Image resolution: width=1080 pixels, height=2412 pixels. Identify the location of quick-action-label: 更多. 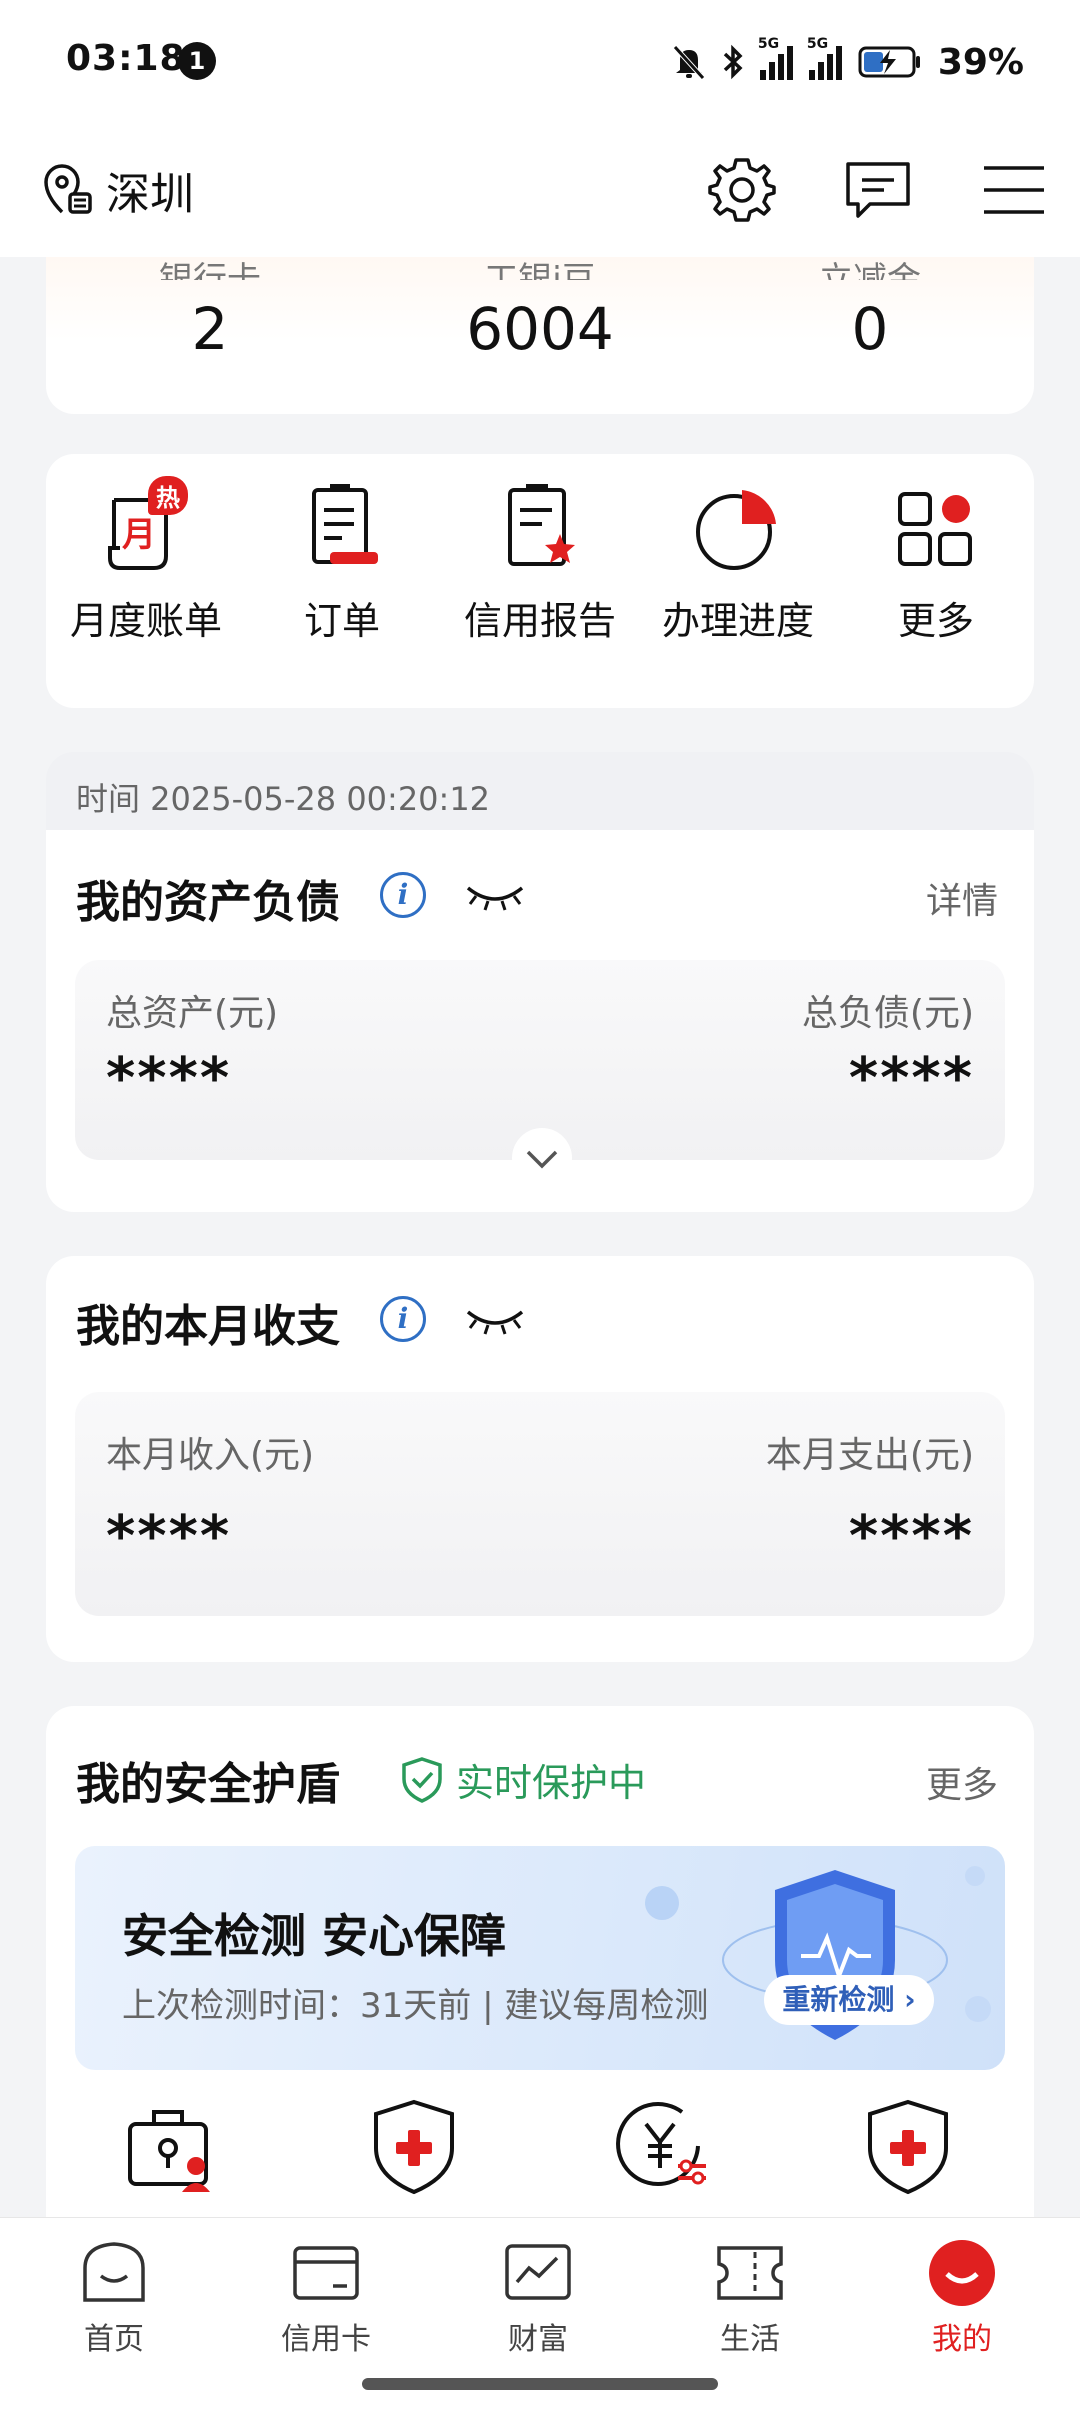
(935, 621).